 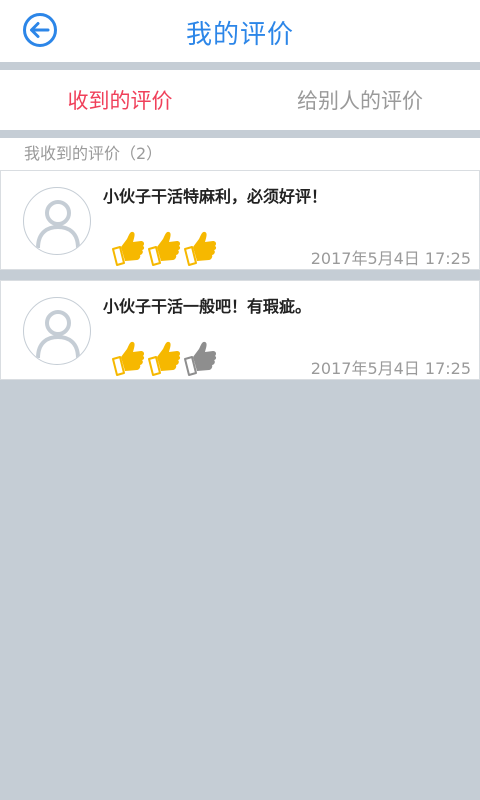 I want to click on tab-bar: 收到的评价 给别人的评价, so click(x=240, y=100).